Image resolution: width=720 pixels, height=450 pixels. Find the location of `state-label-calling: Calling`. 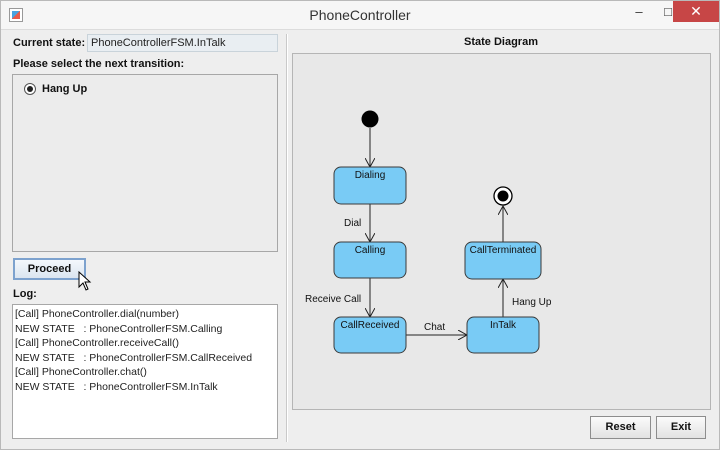

state-label-calling: Calling is located at coordinates (370, 250).